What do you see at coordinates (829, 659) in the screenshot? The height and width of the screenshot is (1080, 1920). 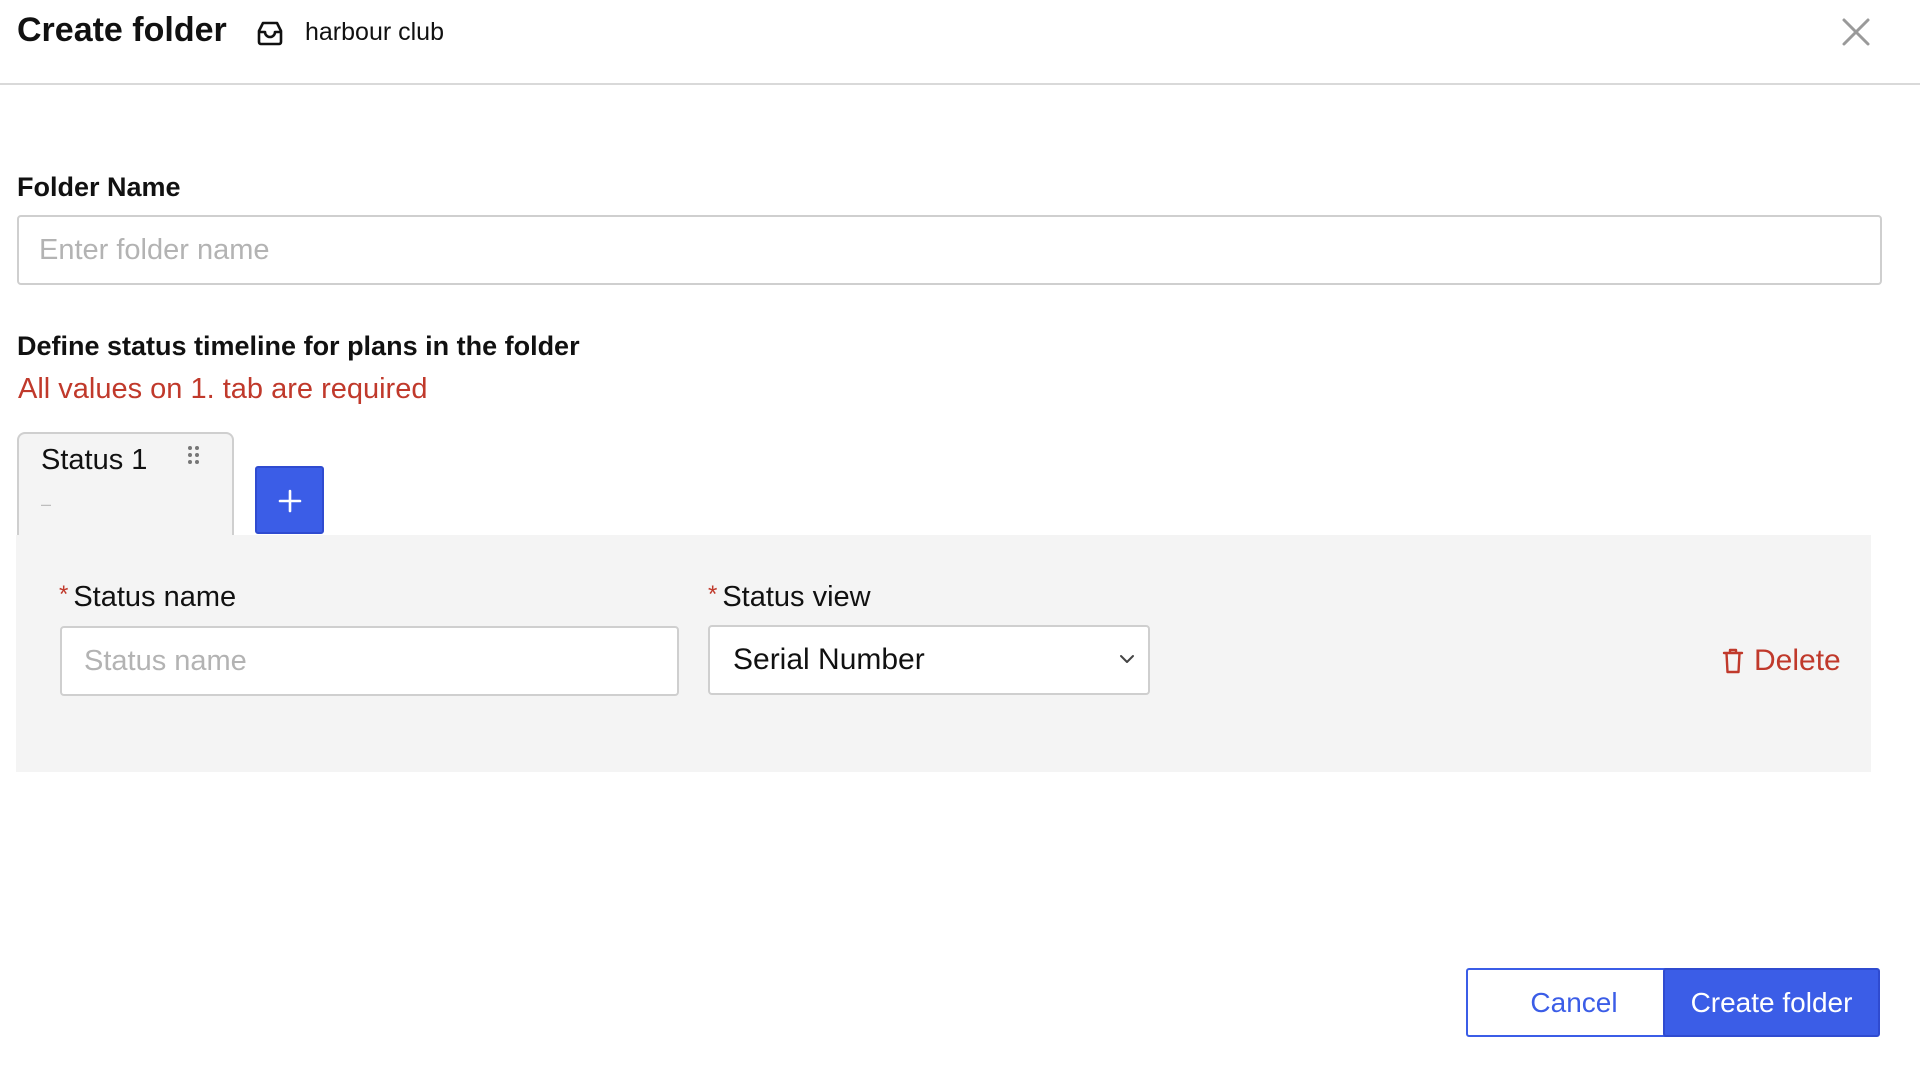 I see `status-view-value: Serial Number` at bounding box center [829, 659].